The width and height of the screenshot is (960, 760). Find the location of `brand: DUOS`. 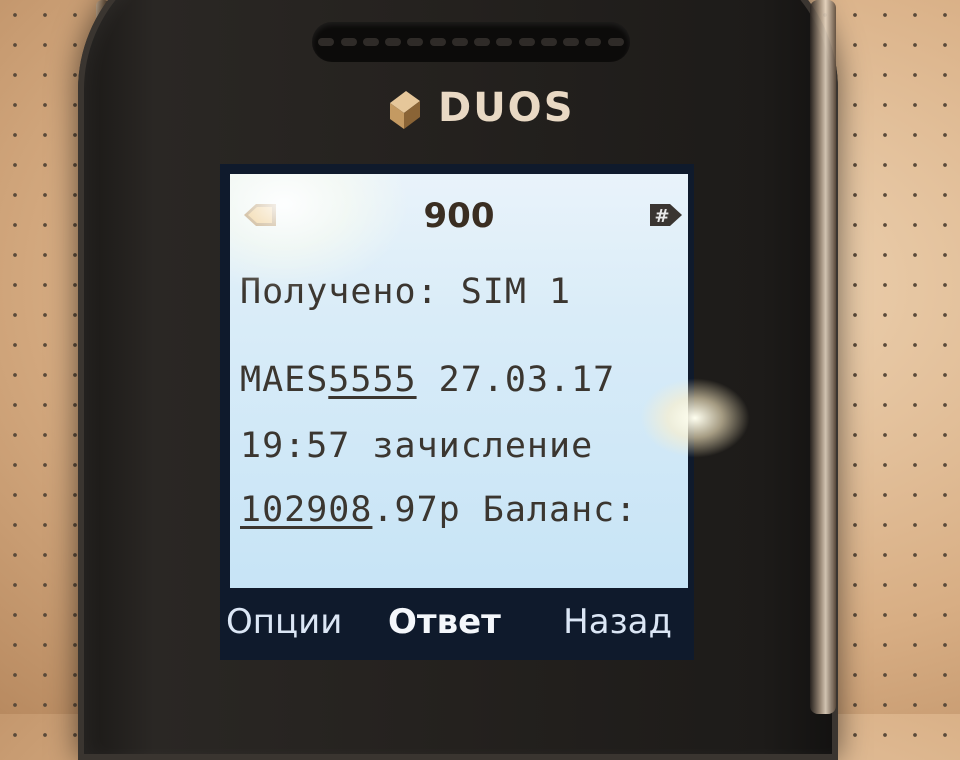

brand: DUOS is located at coordinates (478, 108).